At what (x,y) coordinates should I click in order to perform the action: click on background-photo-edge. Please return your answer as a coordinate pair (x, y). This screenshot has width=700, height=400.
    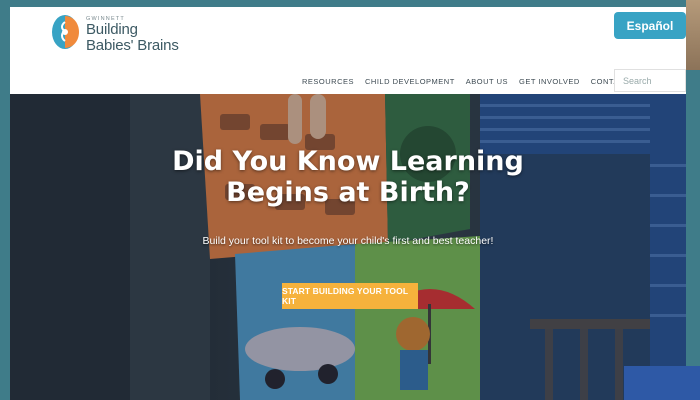
    Looking at the image, I should click on (693, 35).